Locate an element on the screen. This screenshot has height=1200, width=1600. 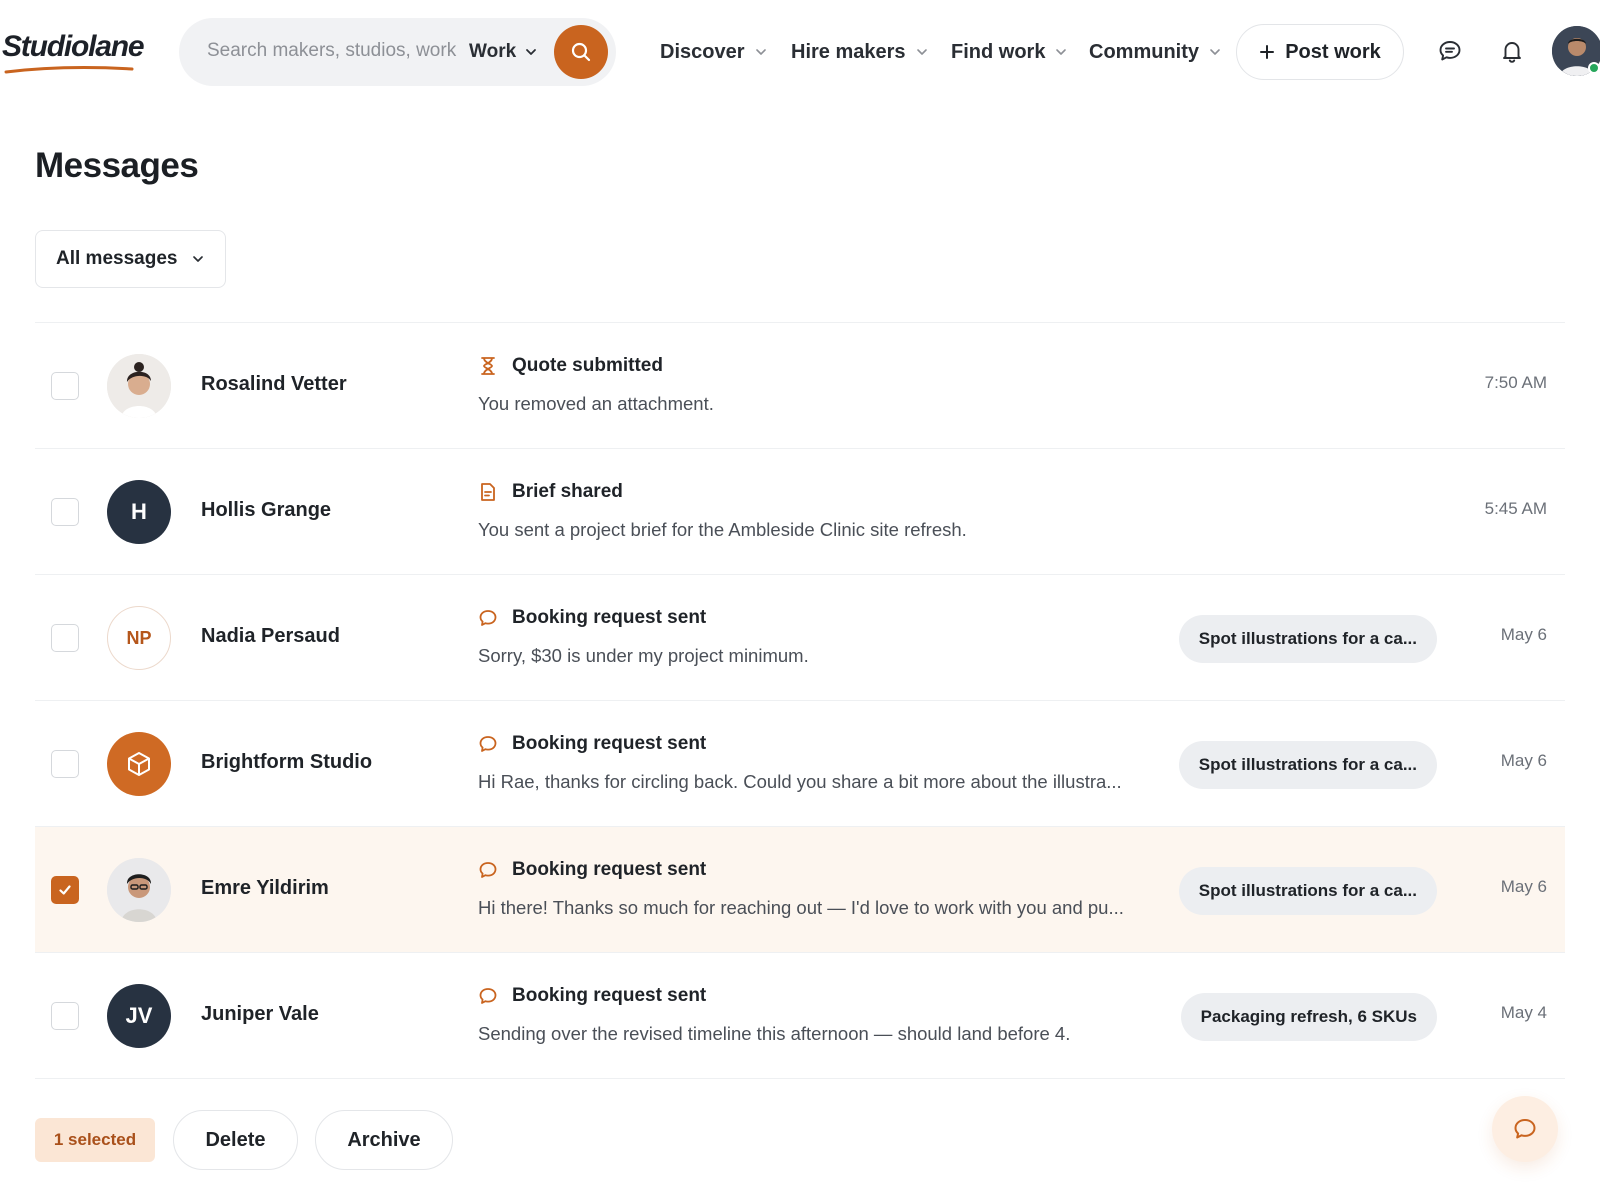
search-button is located at coordinates (581, 52).